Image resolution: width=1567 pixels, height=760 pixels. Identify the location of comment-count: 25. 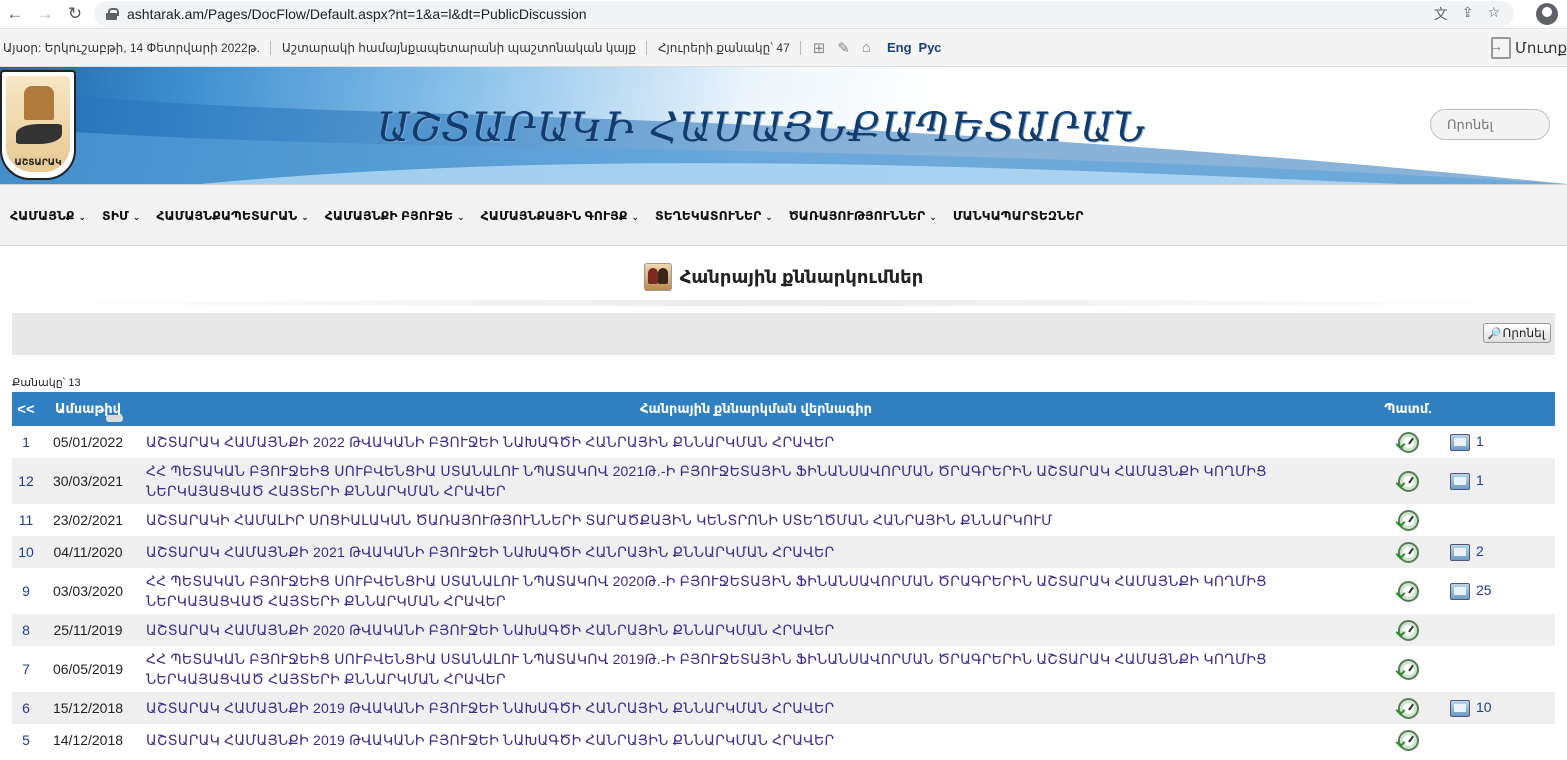
(1484, 590).